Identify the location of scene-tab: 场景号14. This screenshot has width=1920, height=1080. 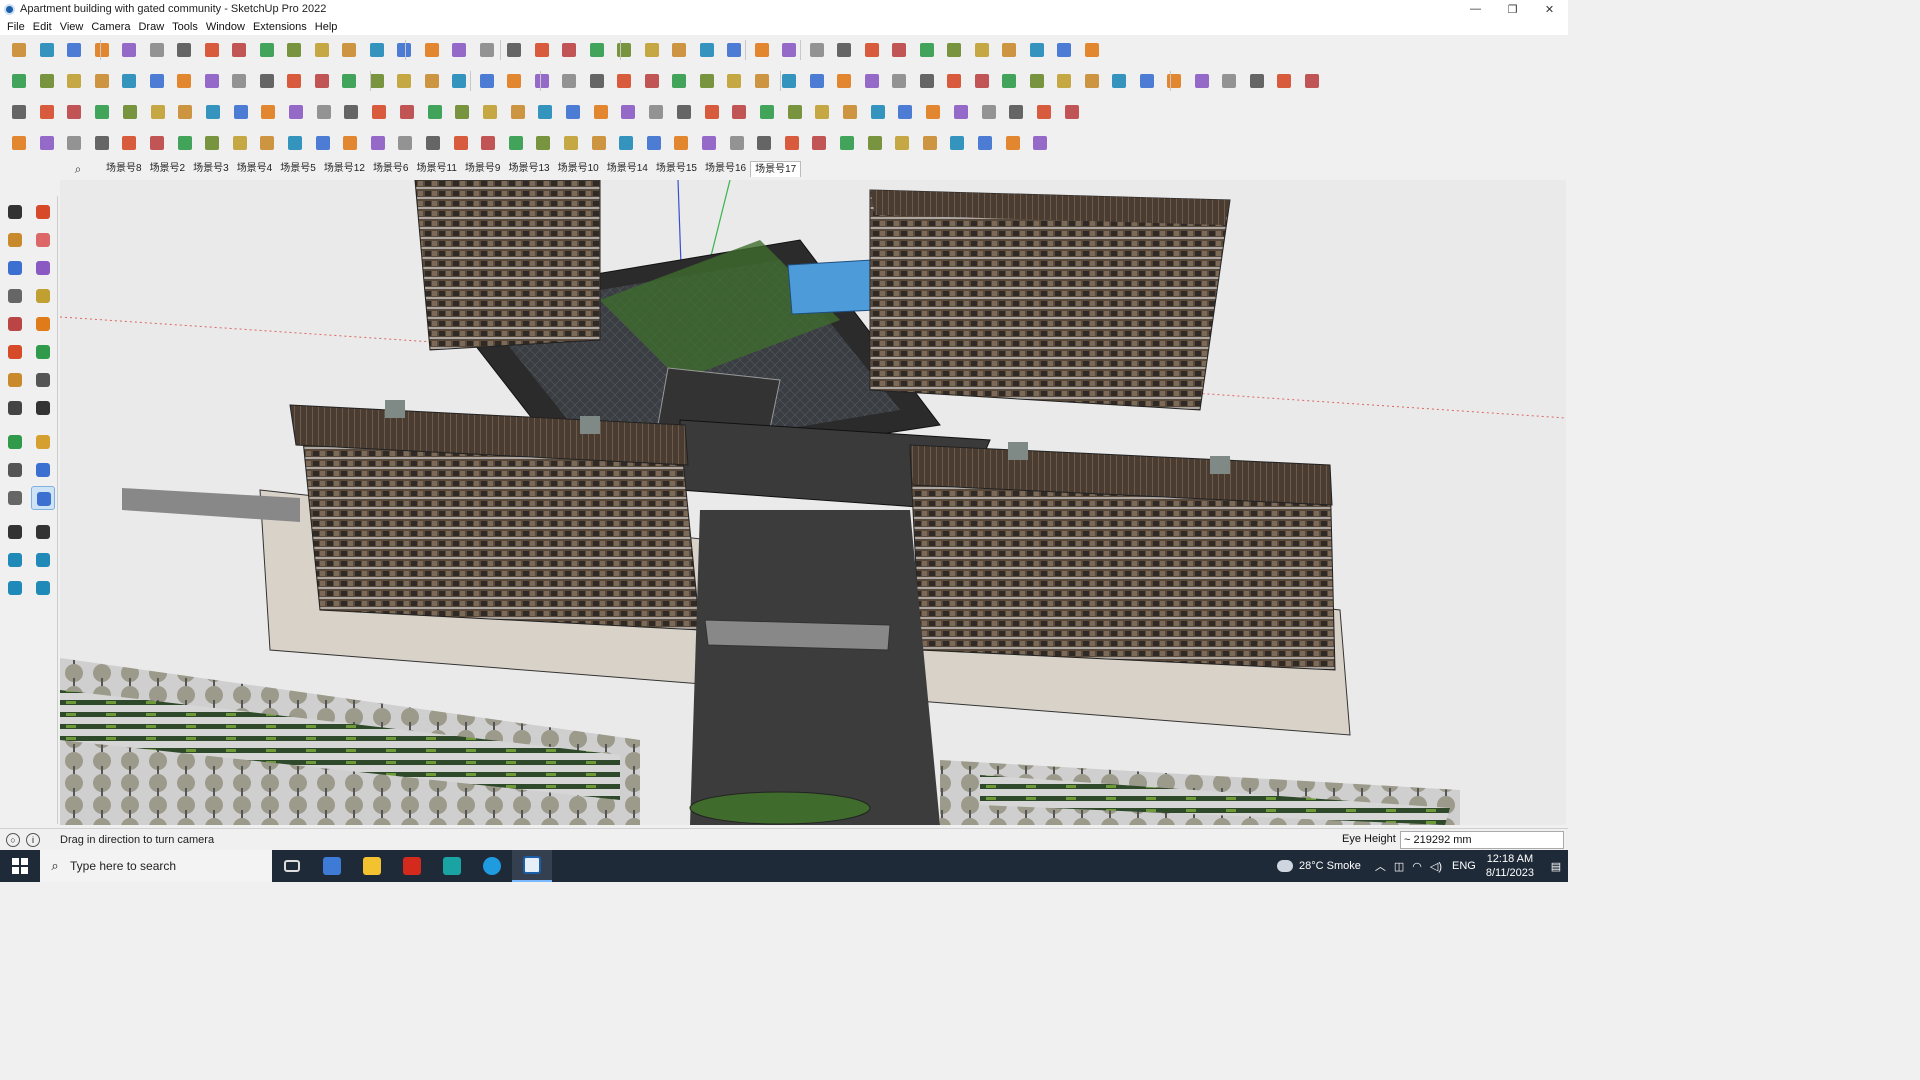
(627, 169).